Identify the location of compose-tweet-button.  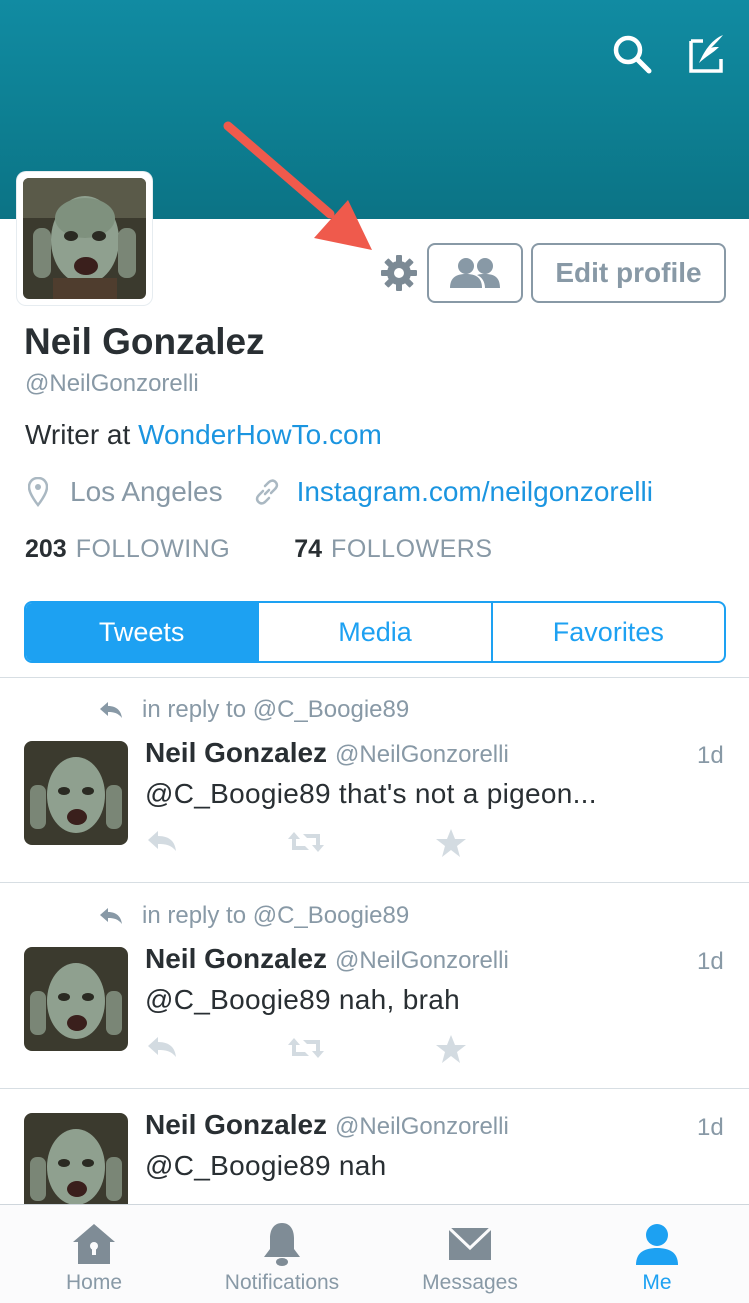
(706, 54).